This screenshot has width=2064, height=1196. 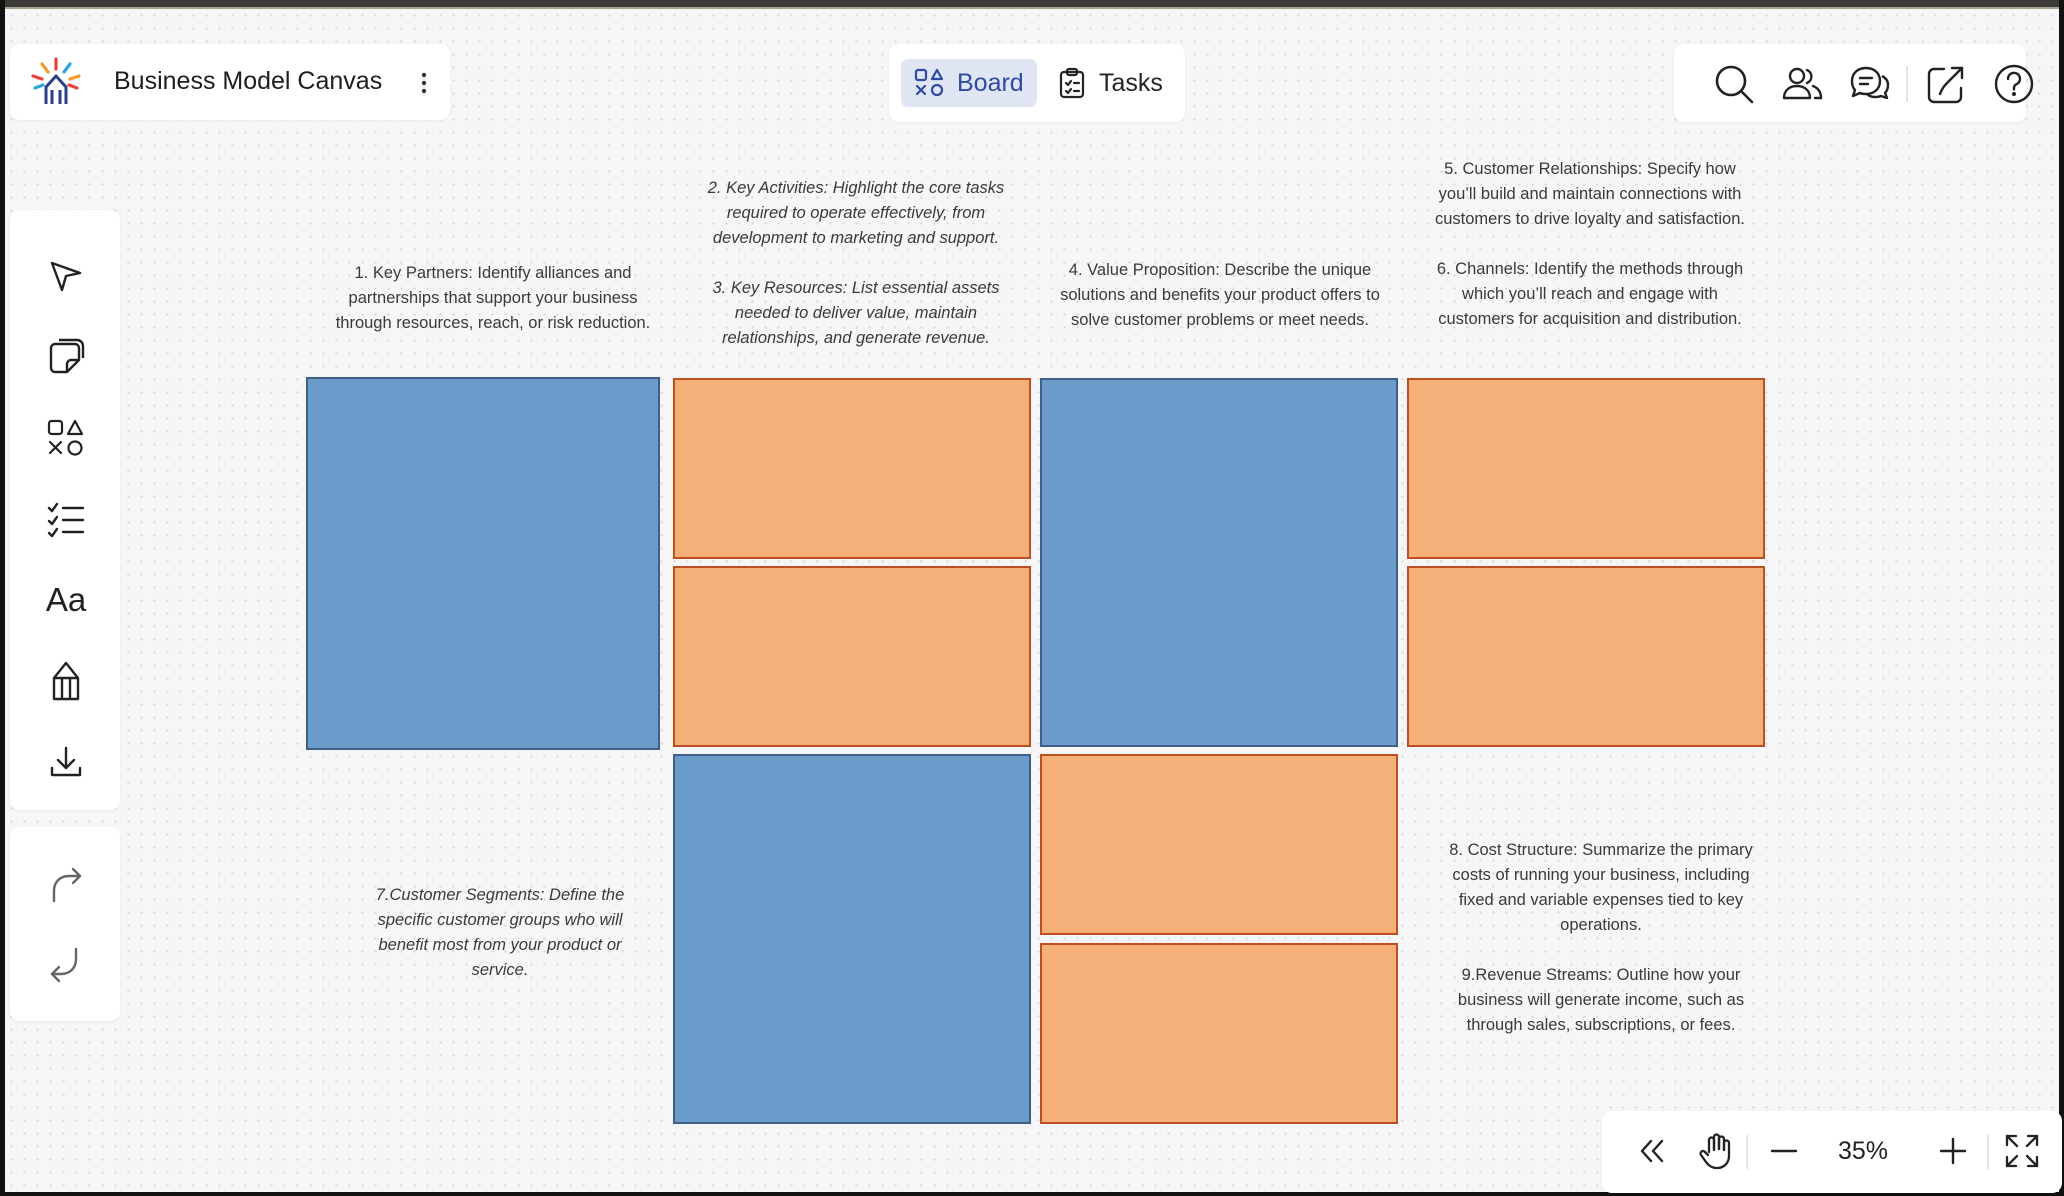 I want to click on pan-tool, so click(x=1716, y=1151).